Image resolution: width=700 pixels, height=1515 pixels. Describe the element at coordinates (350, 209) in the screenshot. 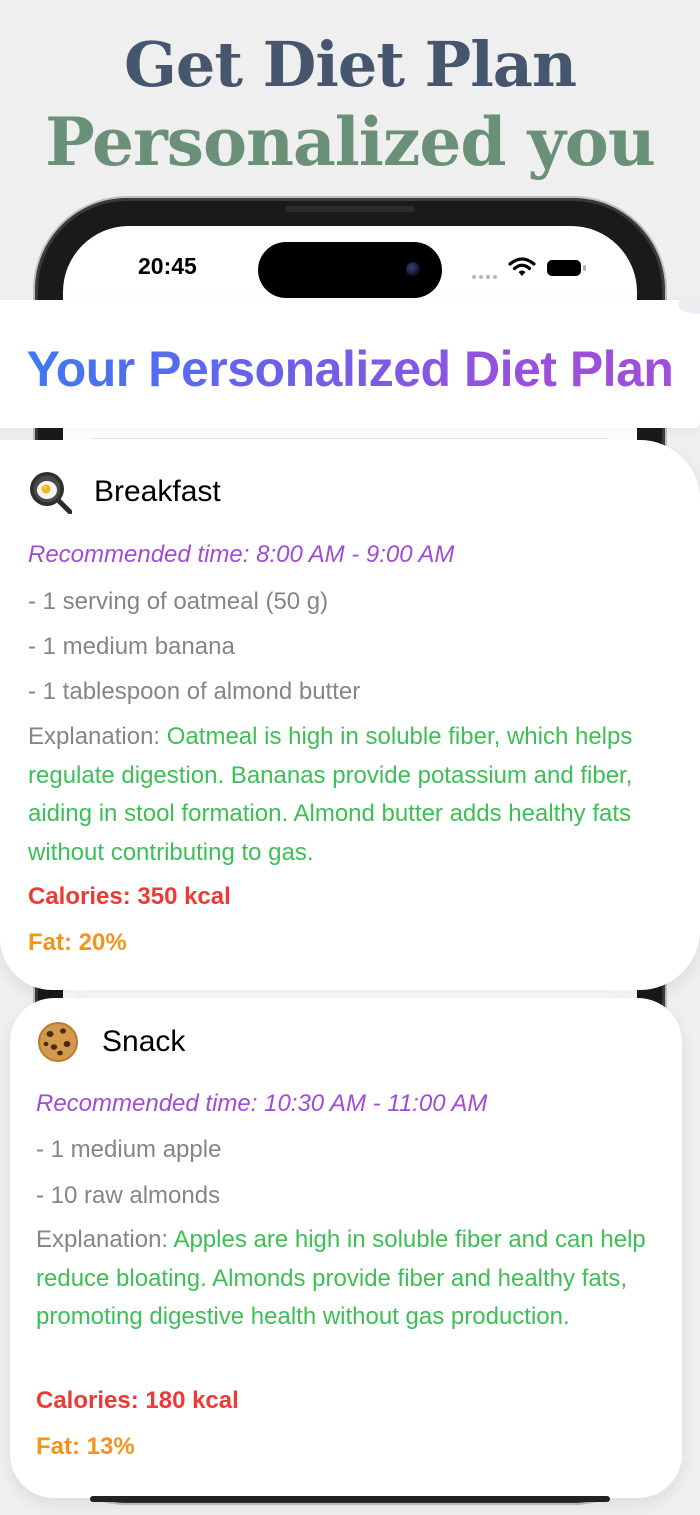

I see `phone-speaker-grille` at that location.